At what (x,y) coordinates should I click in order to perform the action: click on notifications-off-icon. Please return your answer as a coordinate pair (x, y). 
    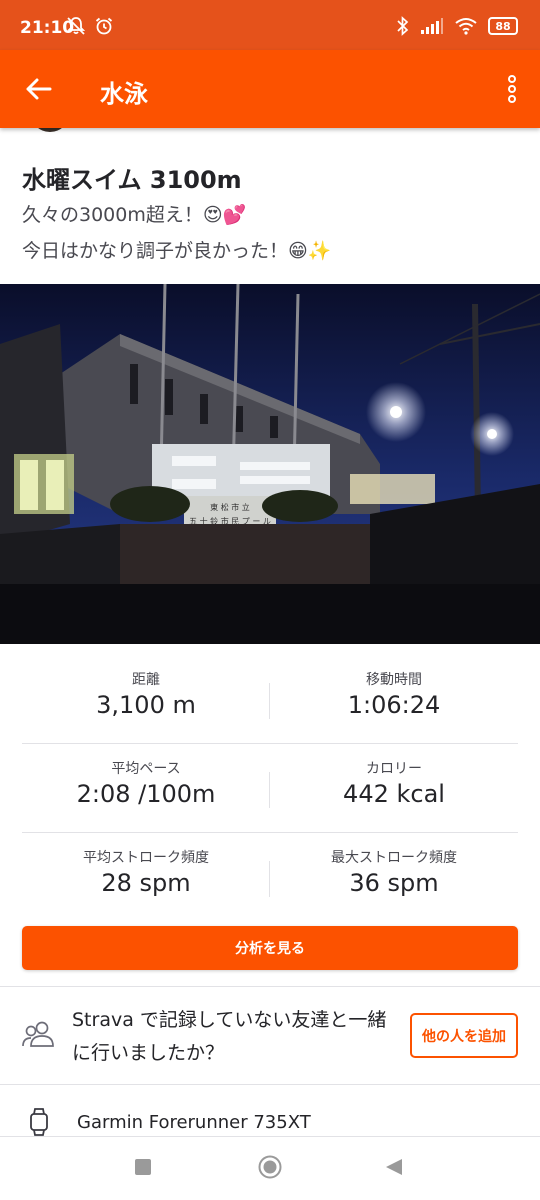
    Looking at the image, I should click on (76, 26).